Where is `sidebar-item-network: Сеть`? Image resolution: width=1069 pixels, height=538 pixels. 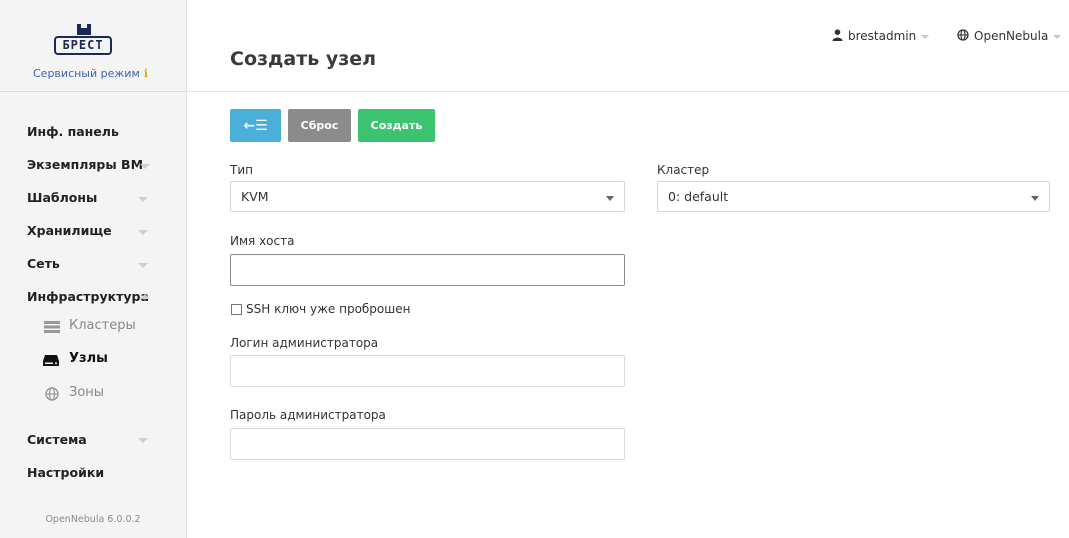 sidebar-item-network: Сеть is located at coordinates (43, 263).